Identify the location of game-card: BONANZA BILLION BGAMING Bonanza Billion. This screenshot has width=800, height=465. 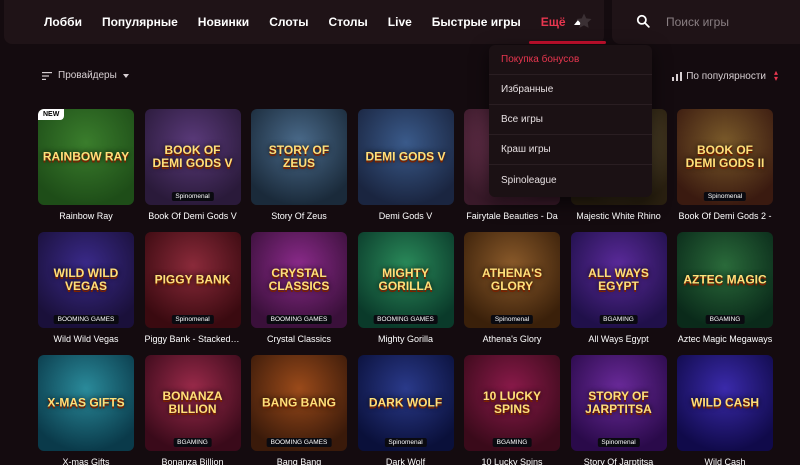
(192, 410).